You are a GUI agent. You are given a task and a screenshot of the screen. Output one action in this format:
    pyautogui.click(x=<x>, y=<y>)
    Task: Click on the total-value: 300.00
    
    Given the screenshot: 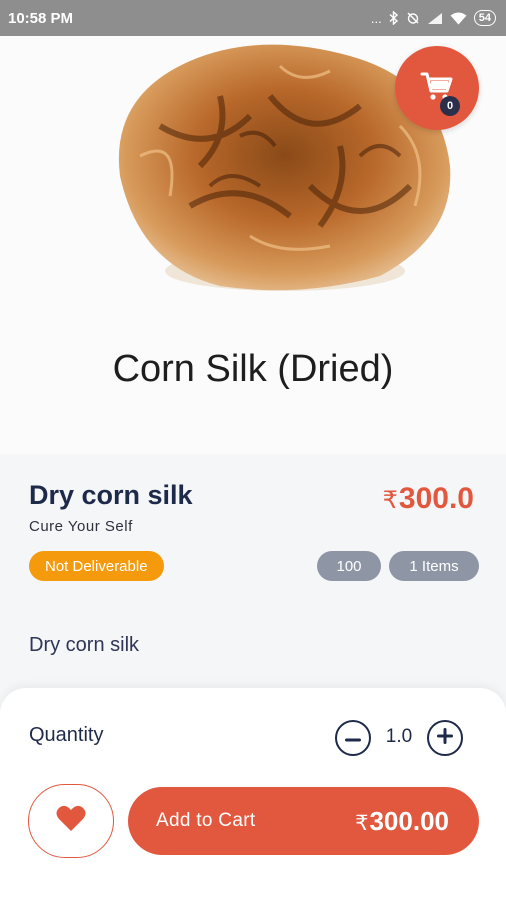 What is the action you would take?
    pyautogui.click(x=409, y=820)
    